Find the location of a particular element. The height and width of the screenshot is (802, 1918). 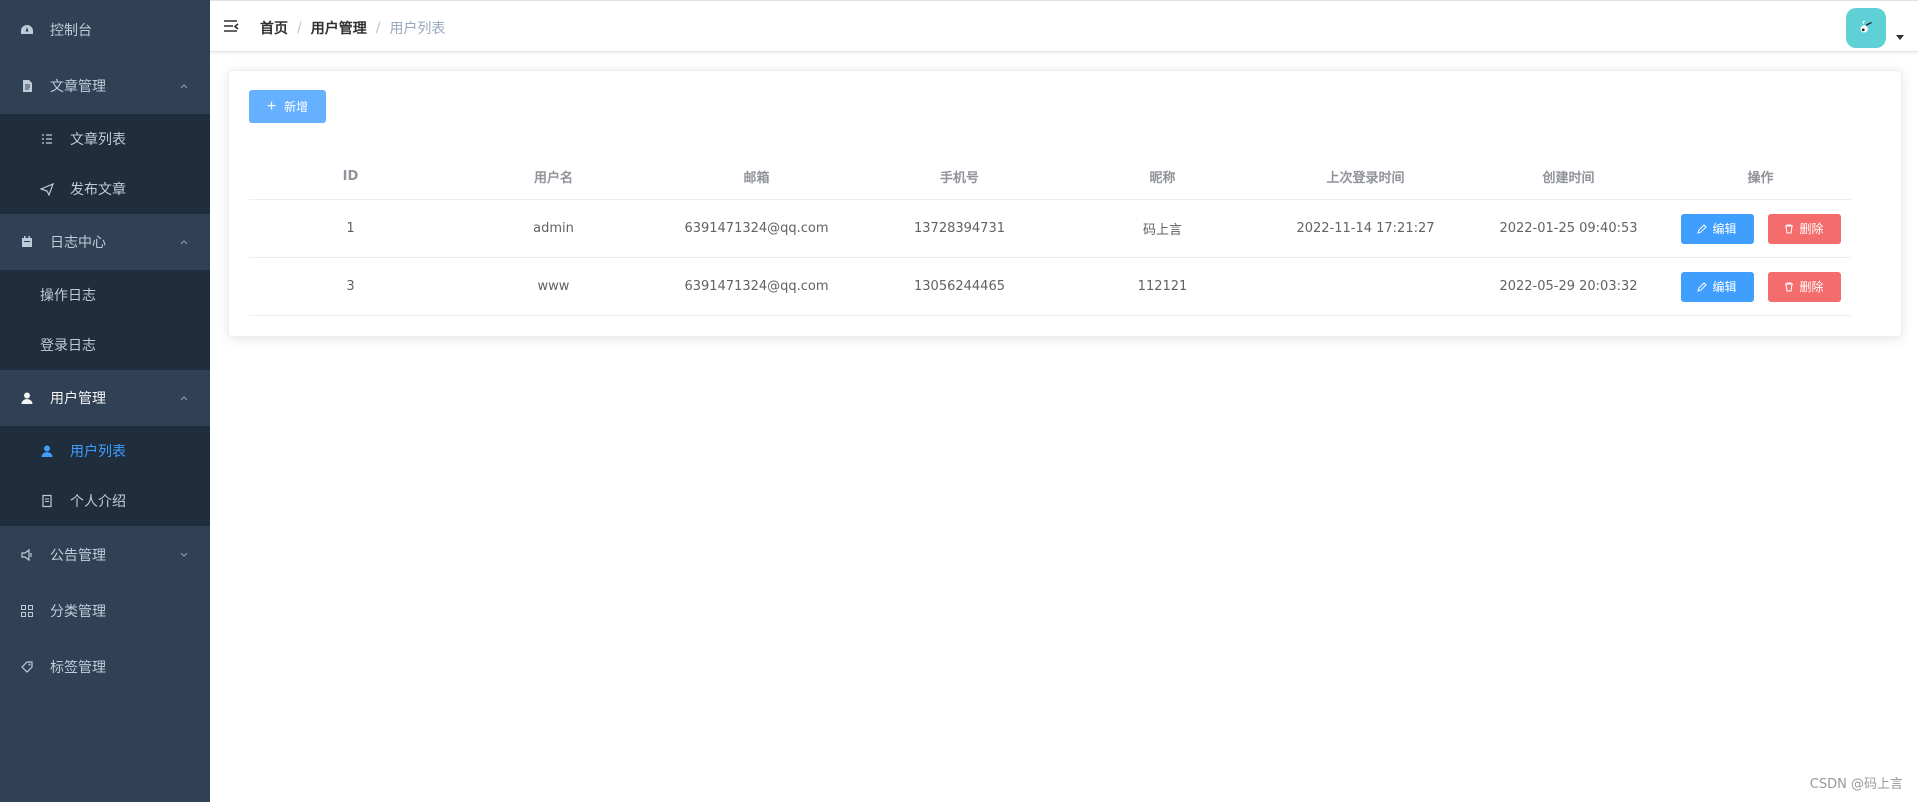

sidebar-item-article-management: 文章管理 is located at coordinates (105, 86).